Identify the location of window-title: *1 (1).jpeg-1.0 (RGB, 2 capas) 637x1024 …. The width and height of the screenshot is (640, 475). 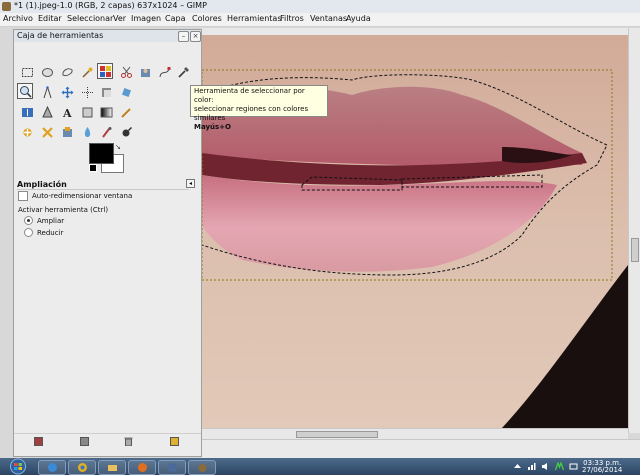
(110, 5).